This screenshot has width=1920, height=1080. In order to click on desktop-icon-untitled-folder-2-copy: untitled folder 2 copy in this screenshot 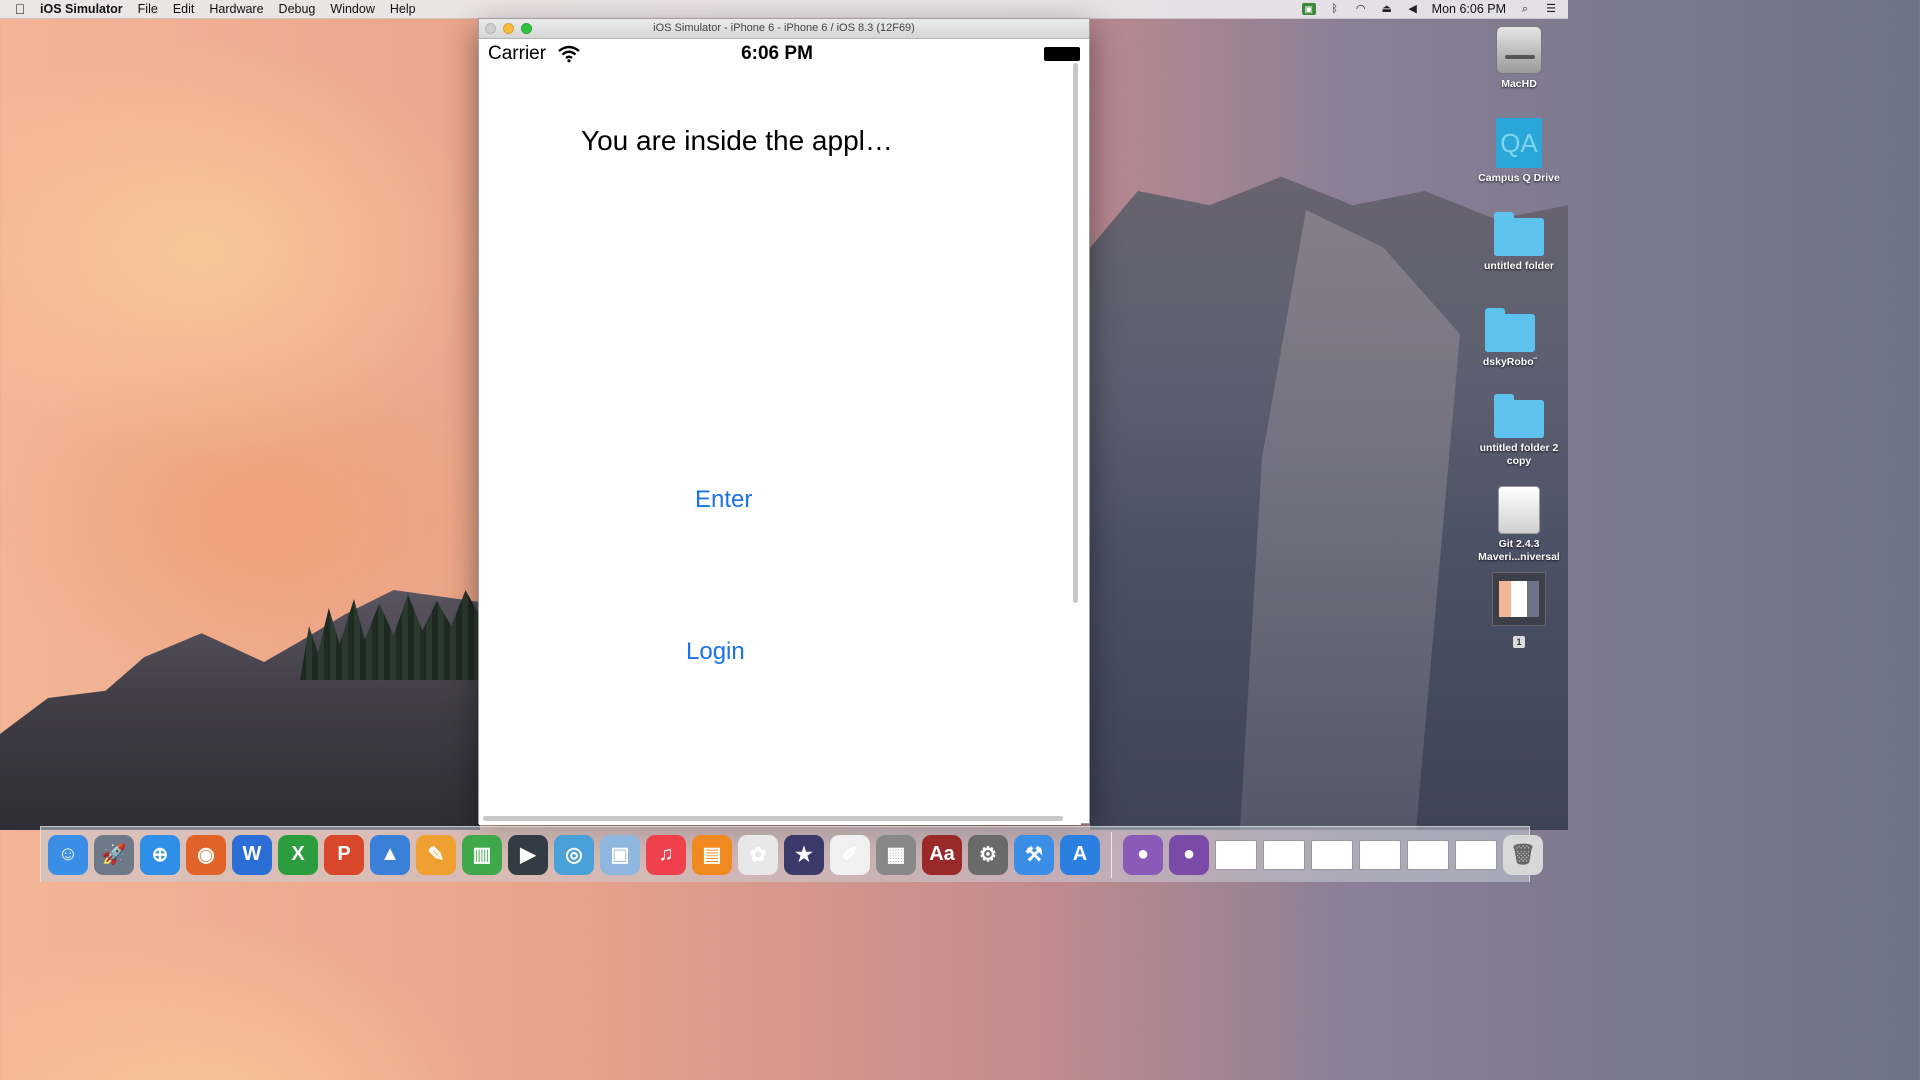, I will do `click(1519, 430)`.